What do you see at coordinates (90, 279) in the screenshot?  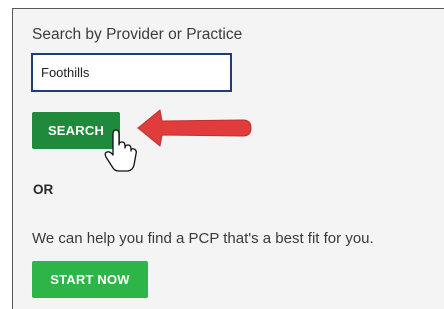 I see `start-now-button: START NOW` at bounding box center [90, 279].